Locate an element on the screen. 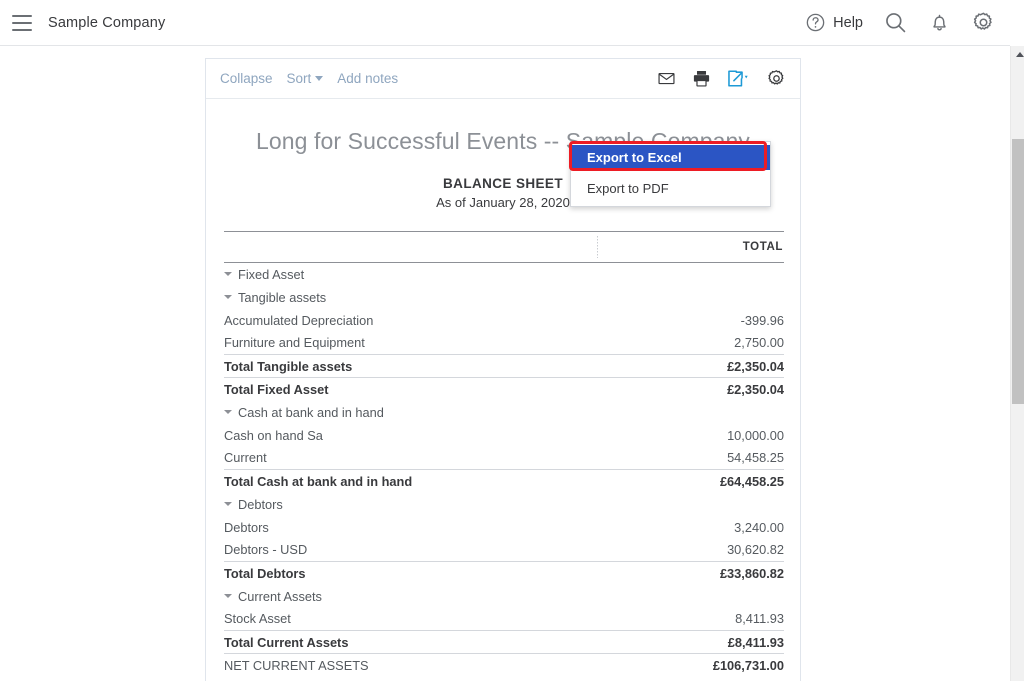  row-amount: £64,458.25 is located at coordinates (691, 481).